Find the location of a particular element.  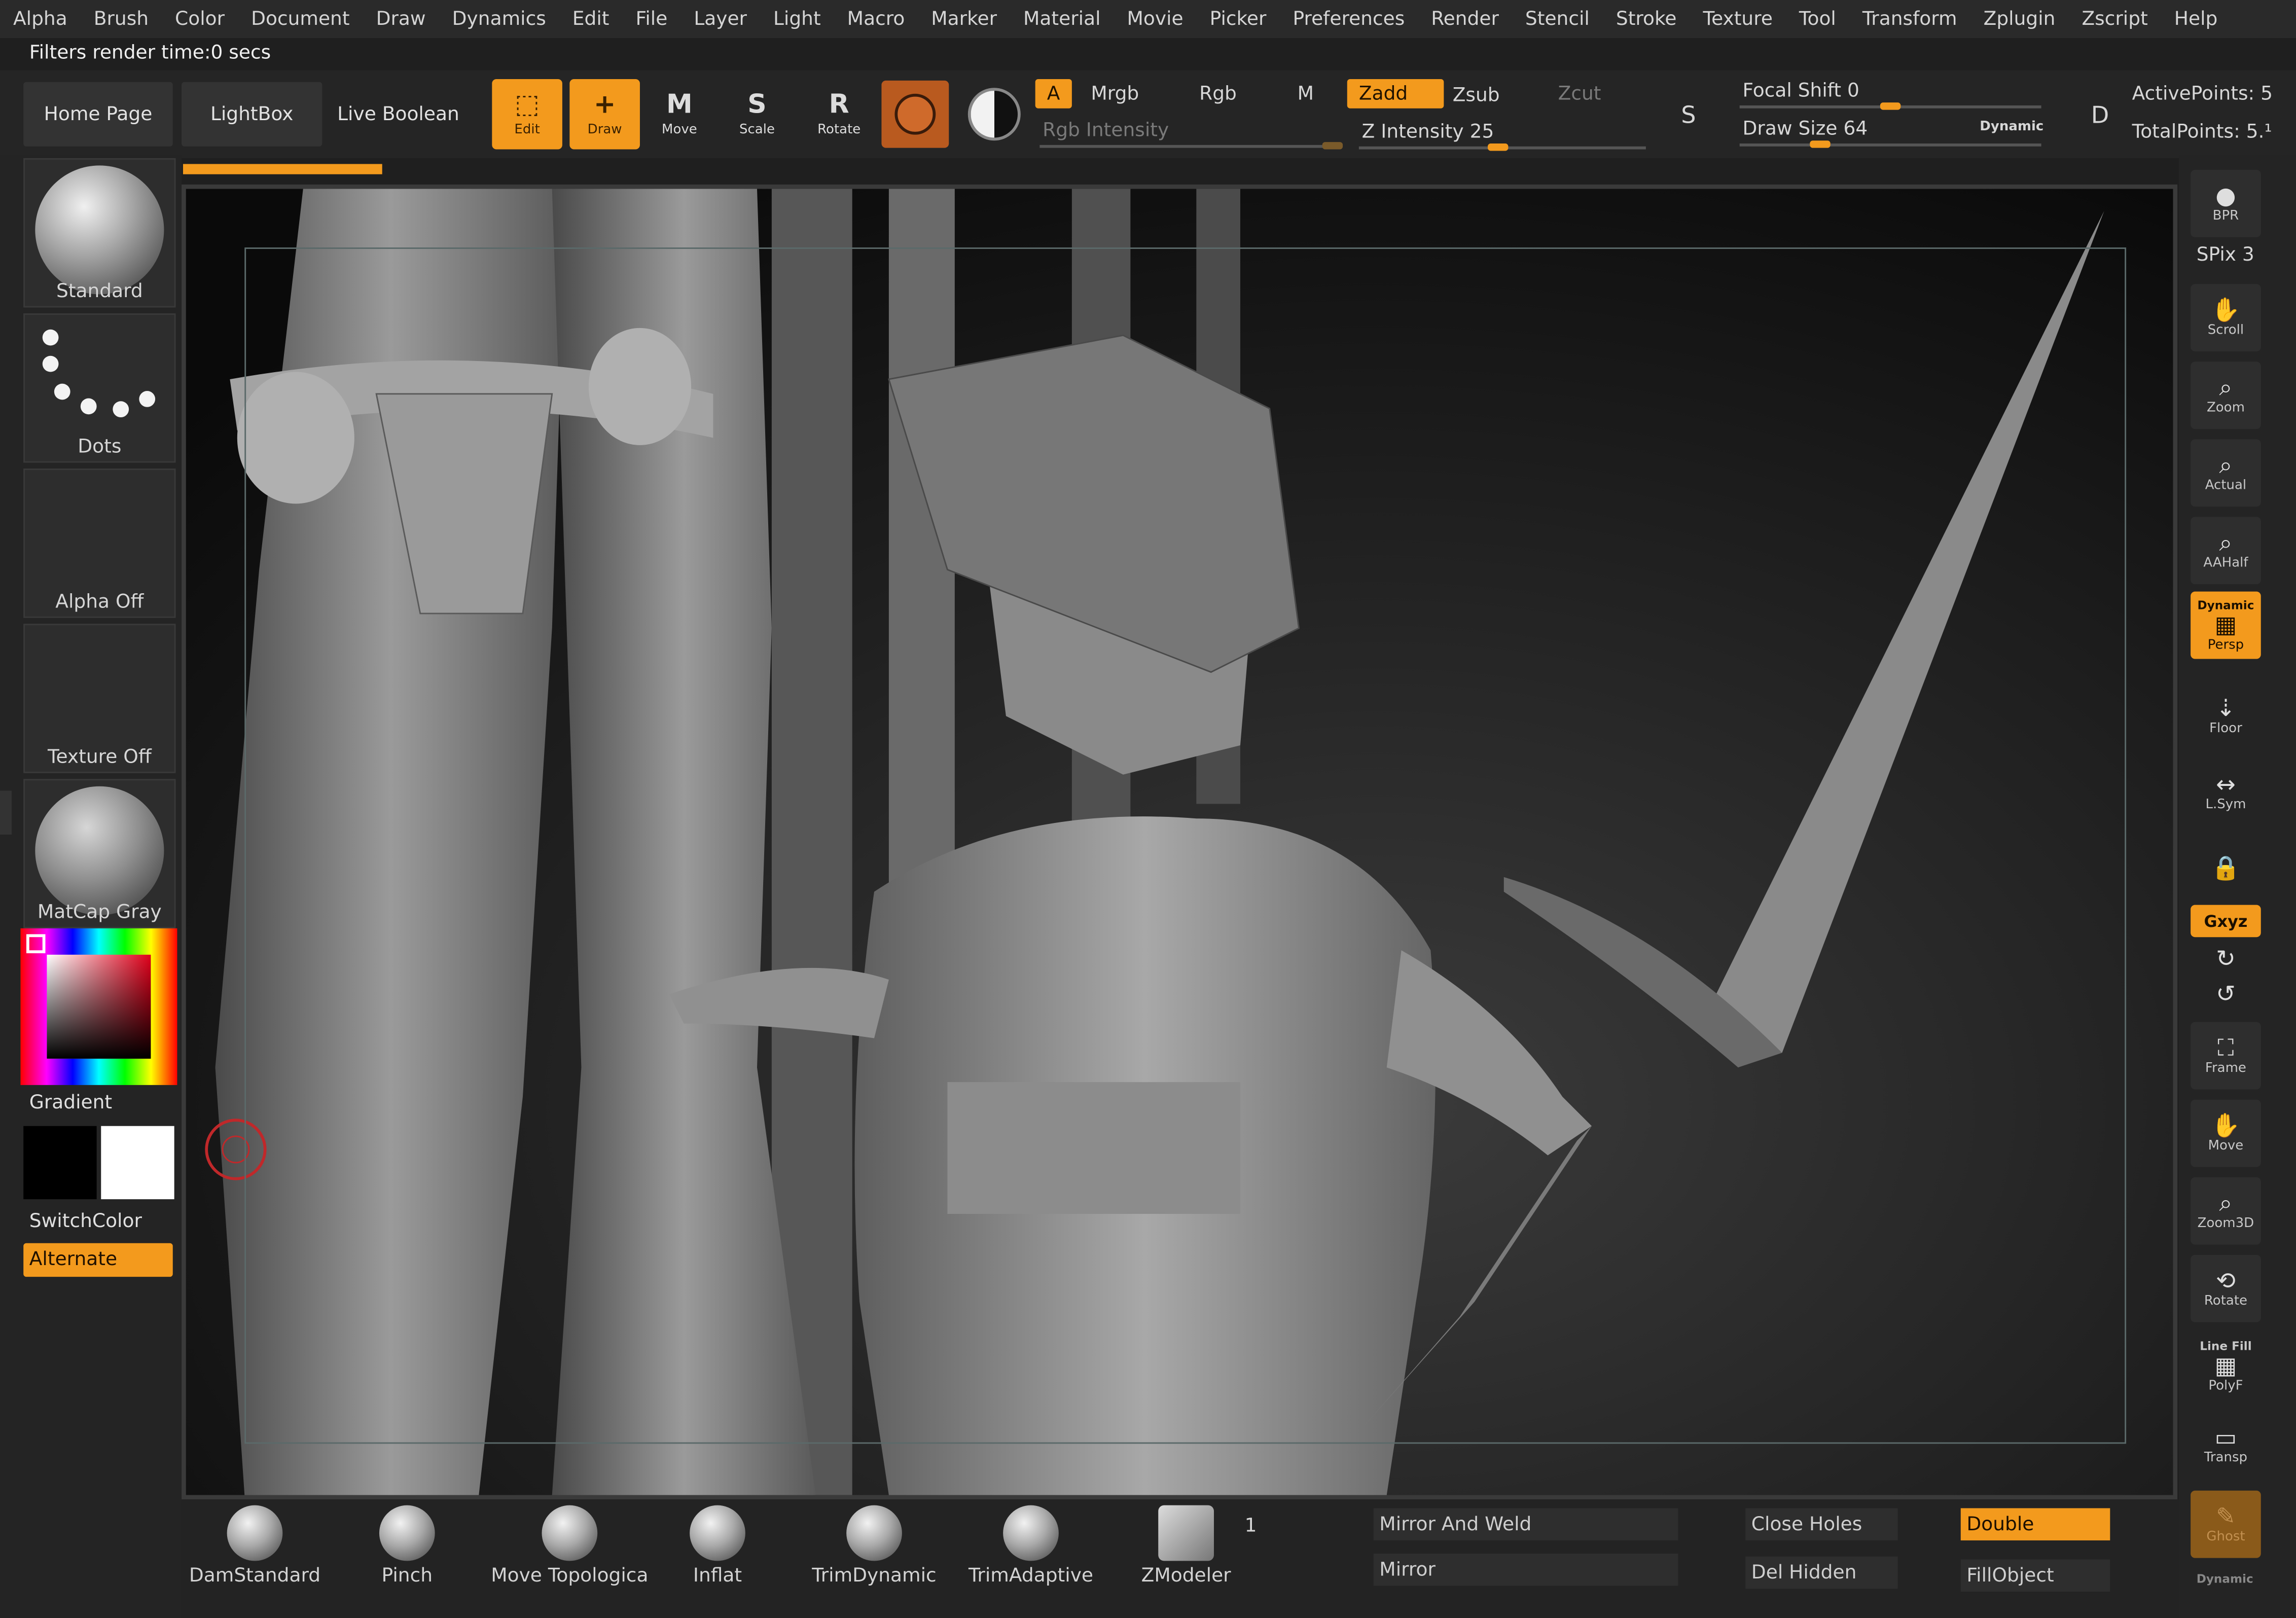

material-slot: MatCap Gray is located at coordinates (100, 853).